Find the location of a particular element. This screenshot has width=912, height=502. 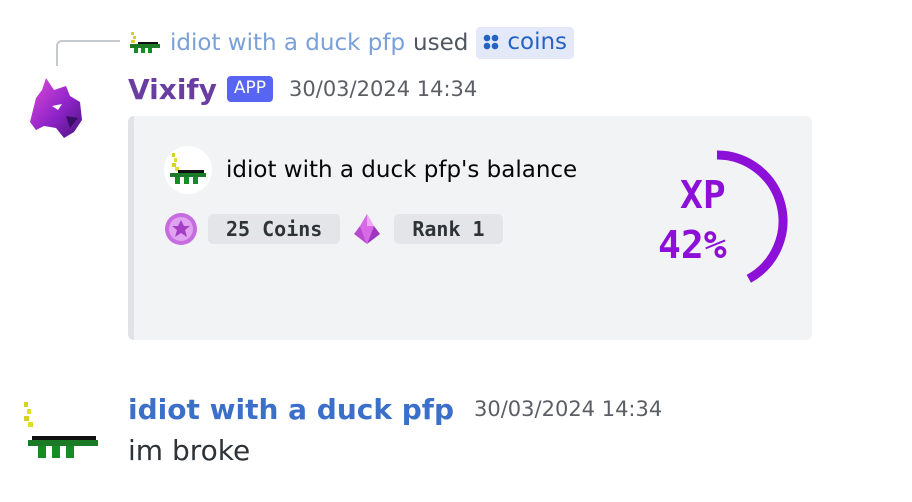

bot-message-header: Vixify APP 30/03/2024 14:34 is located at coordinates (302, 89).